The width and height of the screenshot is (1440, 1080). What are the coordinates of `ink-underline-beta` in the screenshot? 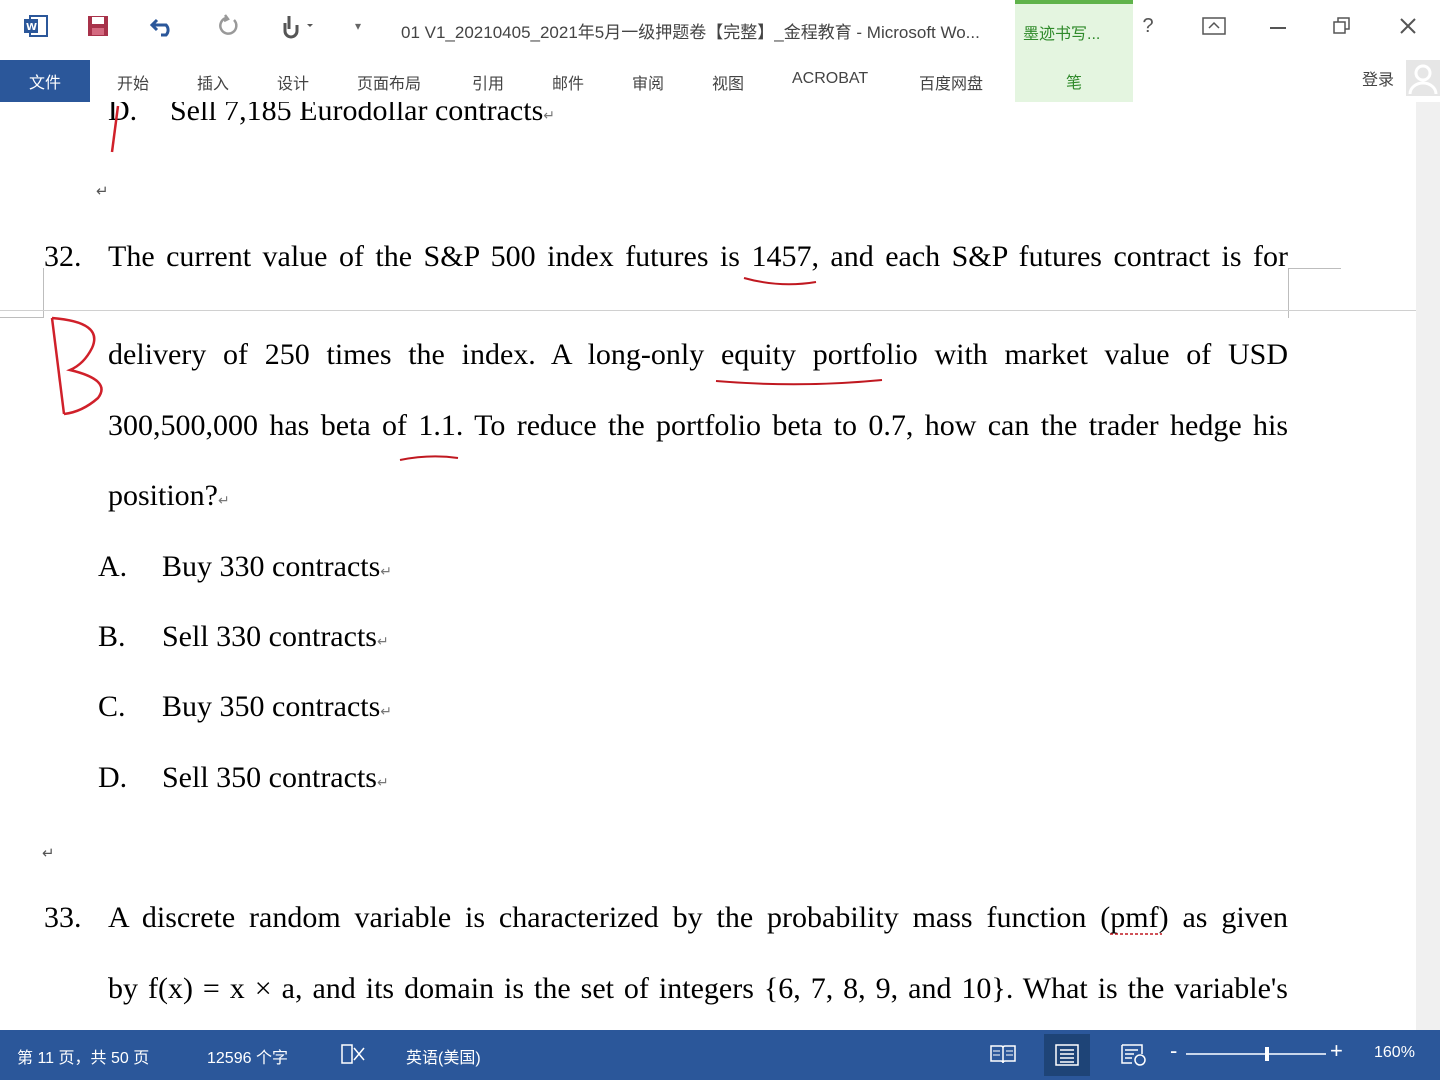 It's located at (429, 458).